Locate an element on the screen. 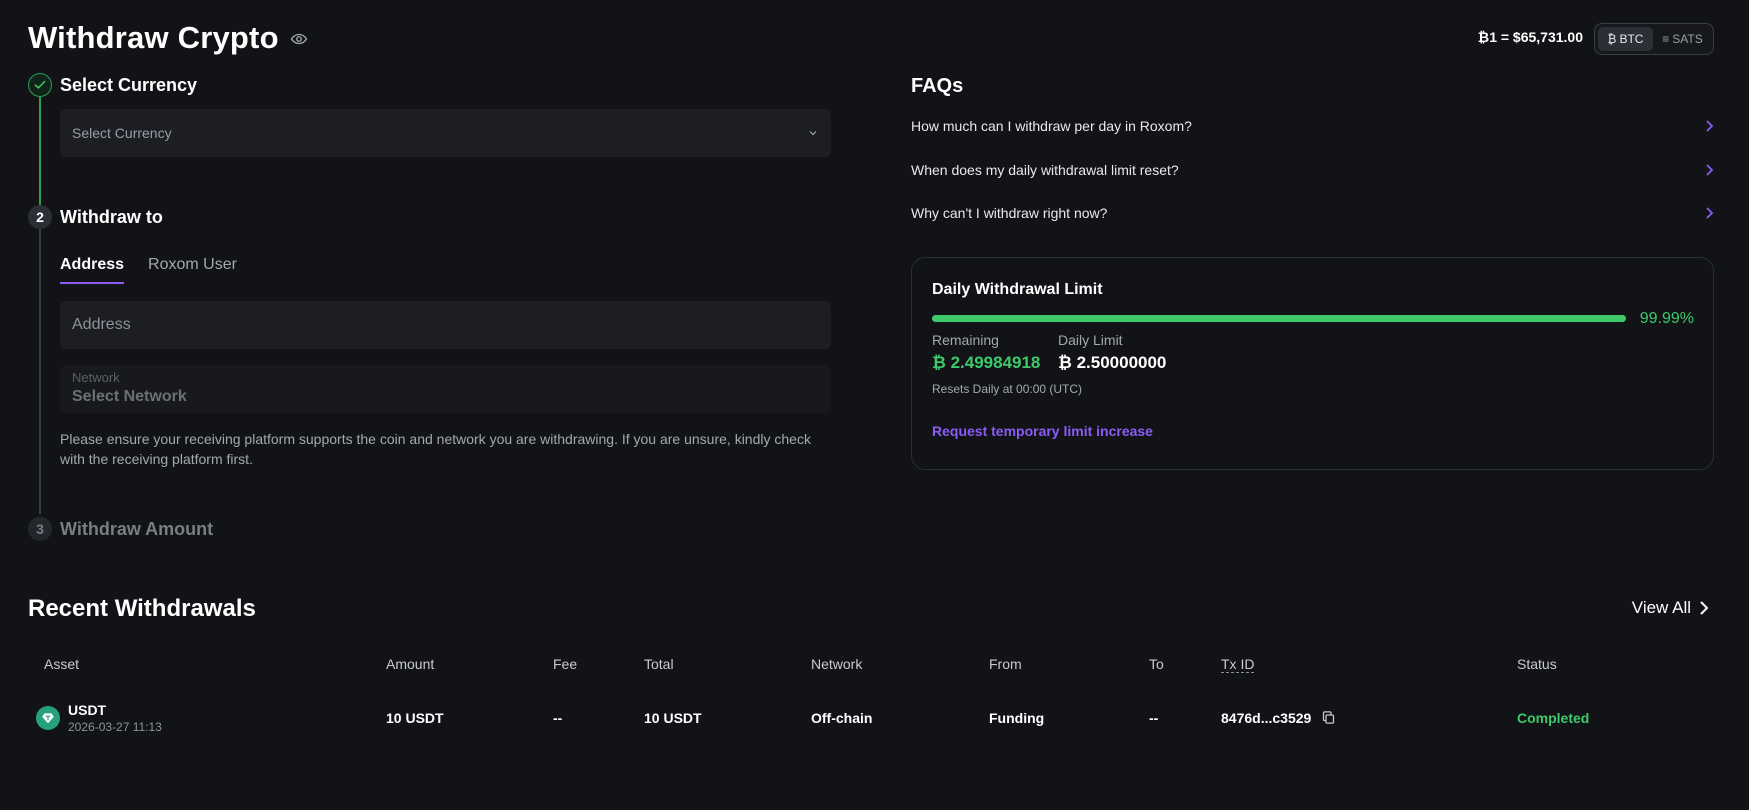  cell-fee: -- is located at coordinates (558, 718).